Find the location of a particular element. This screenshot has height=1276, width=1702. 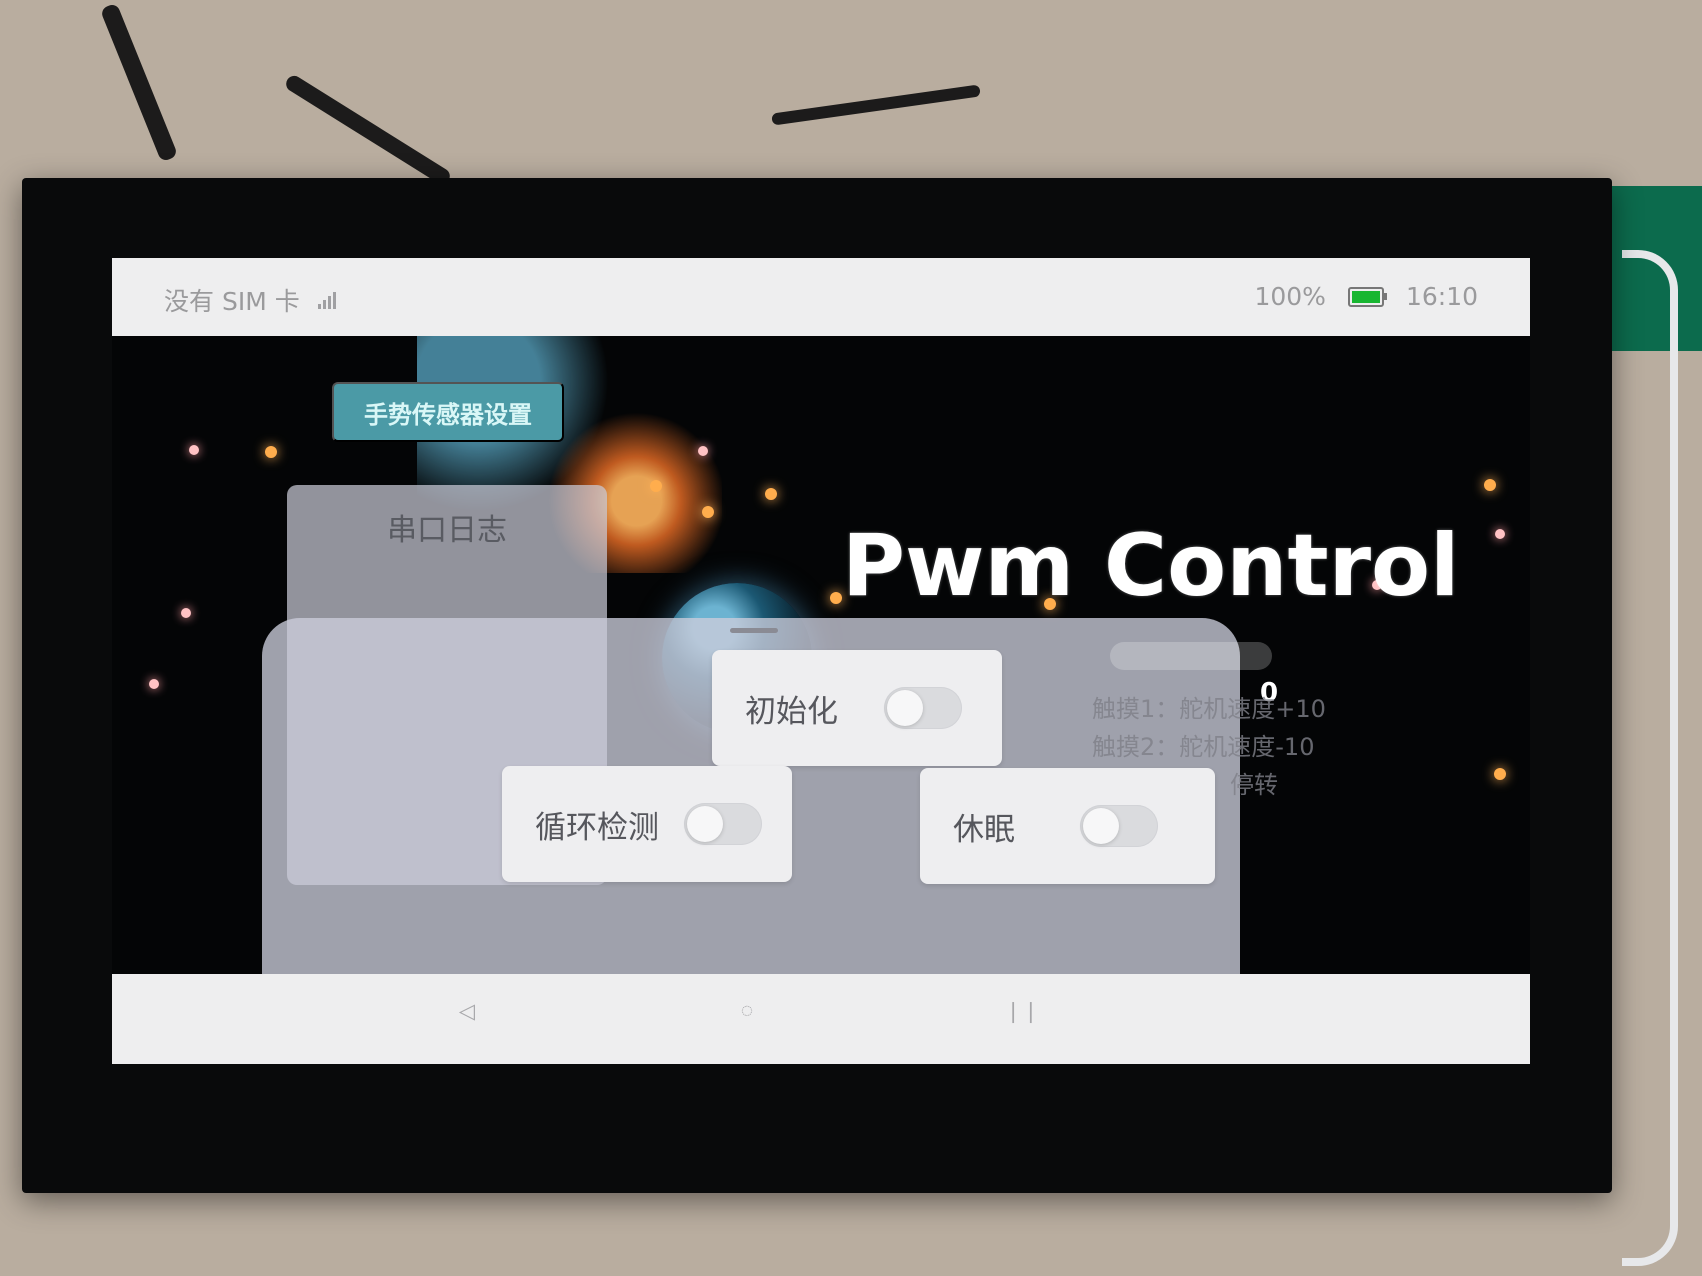

loop-detection-toggle is located at coordinates (723, 824).